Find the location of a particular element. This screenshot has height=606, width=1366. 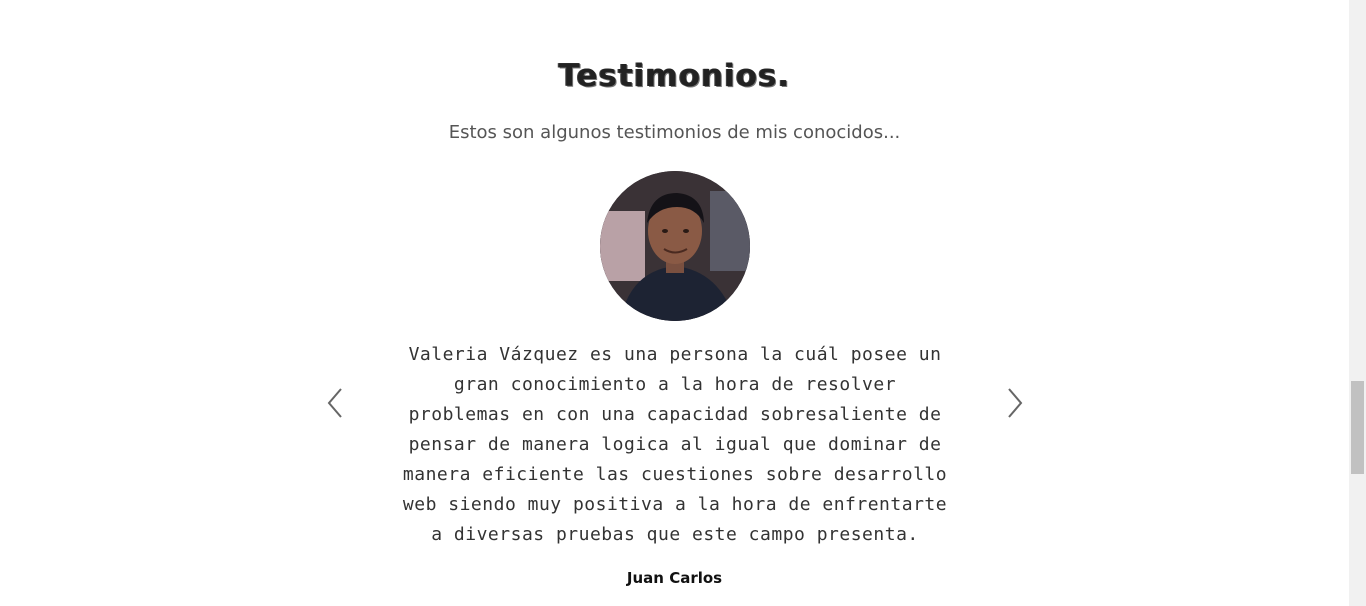

chevron-right-icon is located at coordinates (1015, 403).